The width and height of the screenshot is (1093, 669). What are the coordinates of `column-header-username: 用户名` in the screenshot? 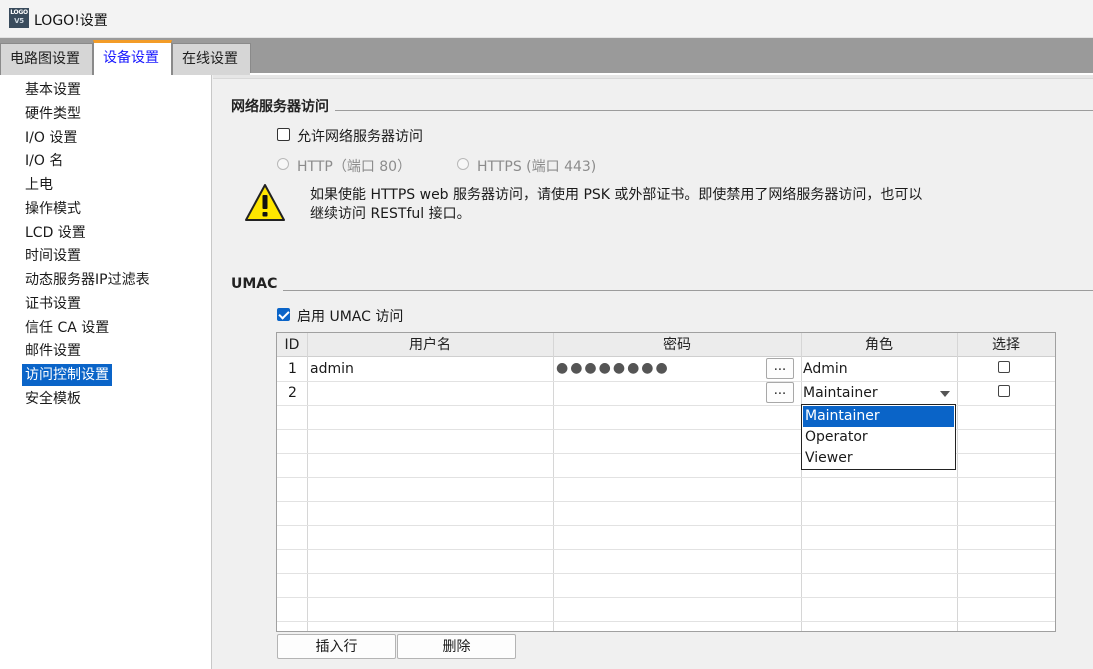 It's located at (430, 345).